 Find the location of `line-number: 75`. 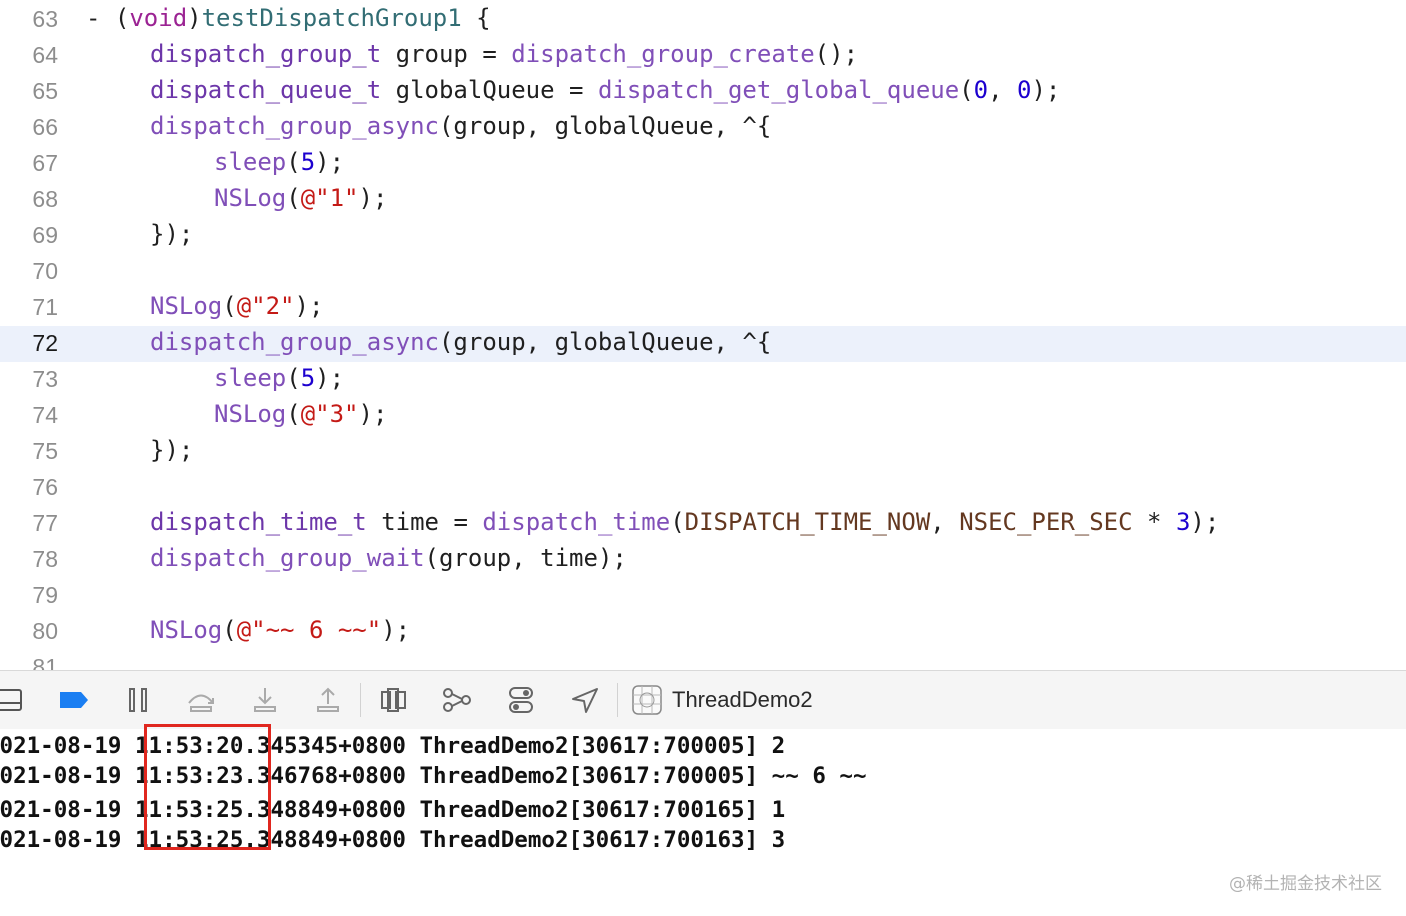

line-number: 75 is located at coordinates (45, 451).